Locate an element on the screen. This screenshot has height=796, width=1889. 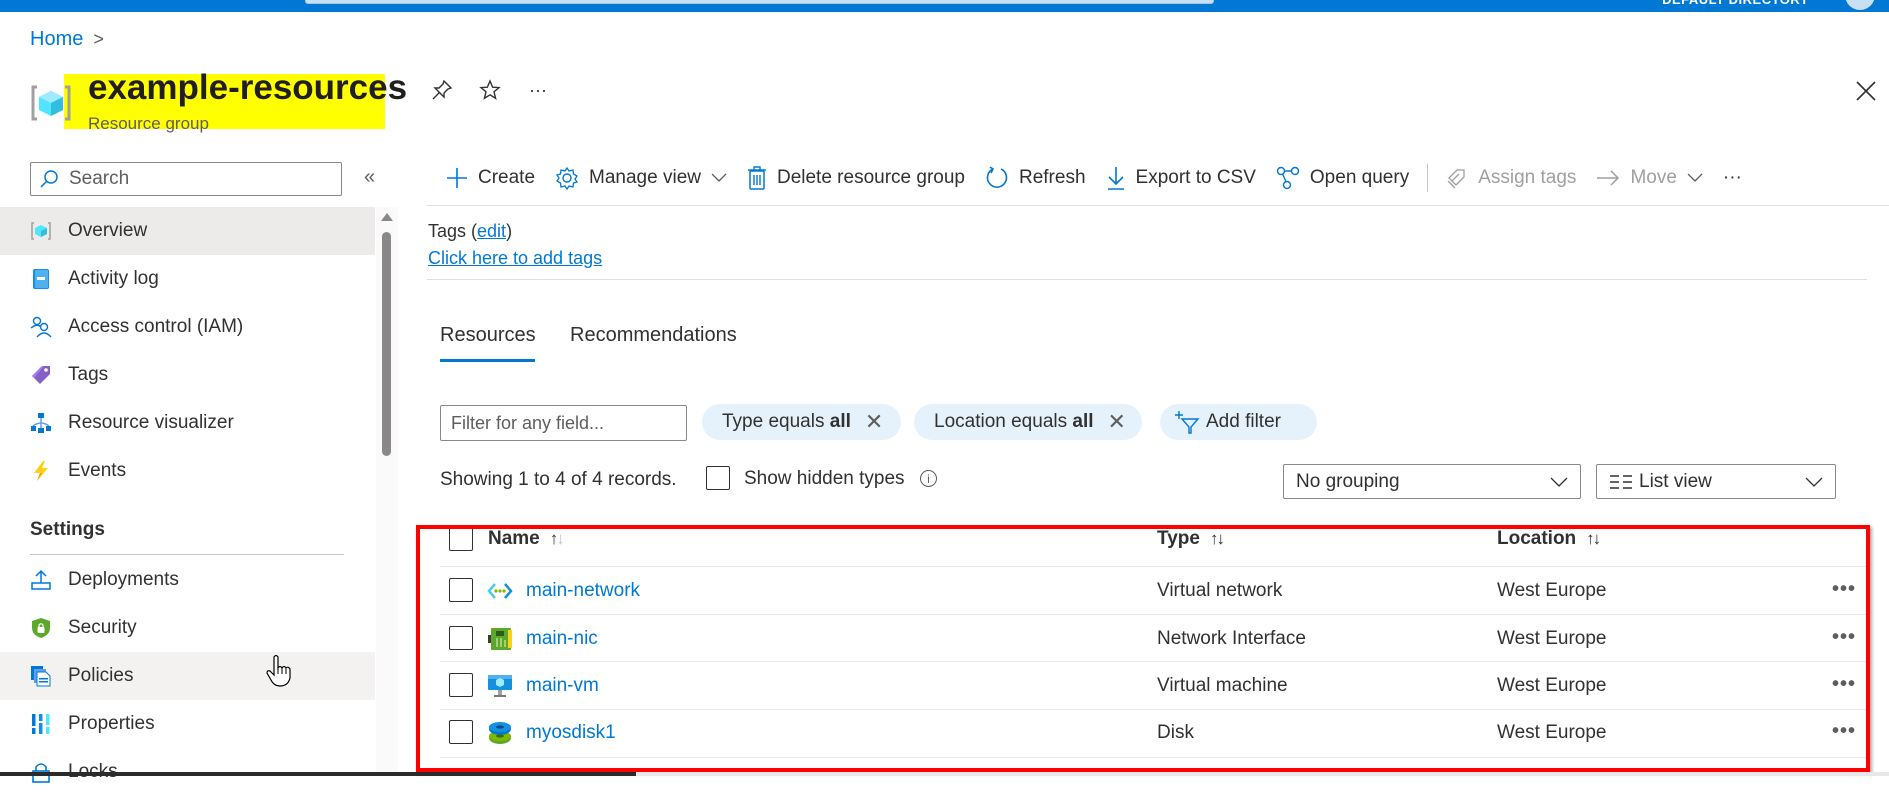
location-filter-chip: Location equals all ✕ is located at coordinates (1028, 422).